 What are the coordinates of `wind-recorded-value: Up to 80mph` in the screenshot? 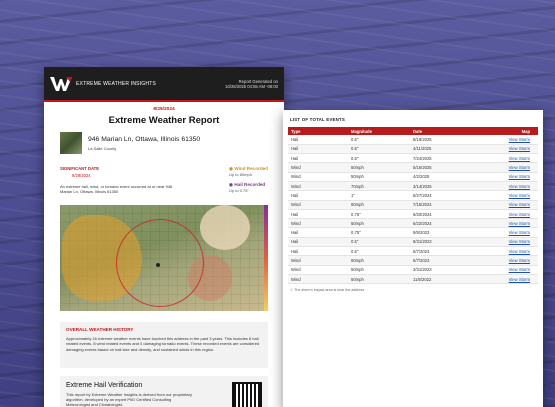 It's located at (240, 174).